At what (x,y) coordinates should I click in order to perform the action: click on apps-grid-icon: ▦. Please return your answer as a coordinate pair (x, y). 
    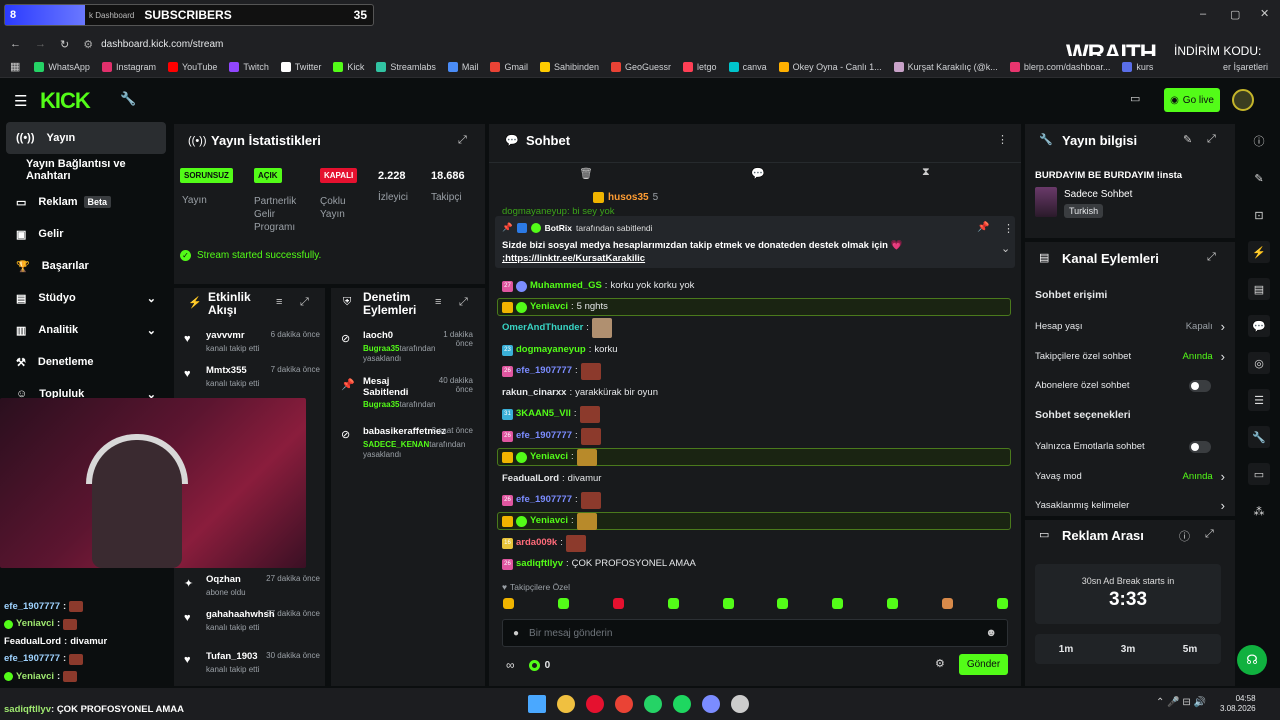
    Looking at the image, I should click on (15, 66).